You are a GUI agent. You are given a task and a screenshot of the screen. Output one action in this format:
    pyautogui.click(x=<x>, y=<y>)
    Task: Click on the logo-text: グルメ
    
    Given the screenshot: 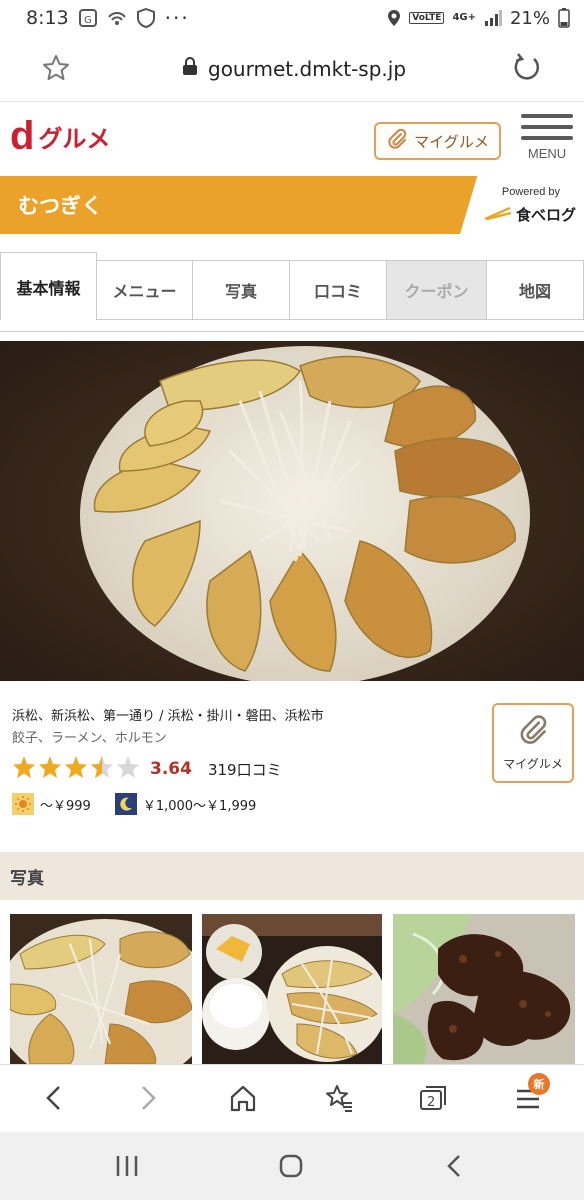 What is the action you would take?
    pyautogui.click(x=74, y=139)
    